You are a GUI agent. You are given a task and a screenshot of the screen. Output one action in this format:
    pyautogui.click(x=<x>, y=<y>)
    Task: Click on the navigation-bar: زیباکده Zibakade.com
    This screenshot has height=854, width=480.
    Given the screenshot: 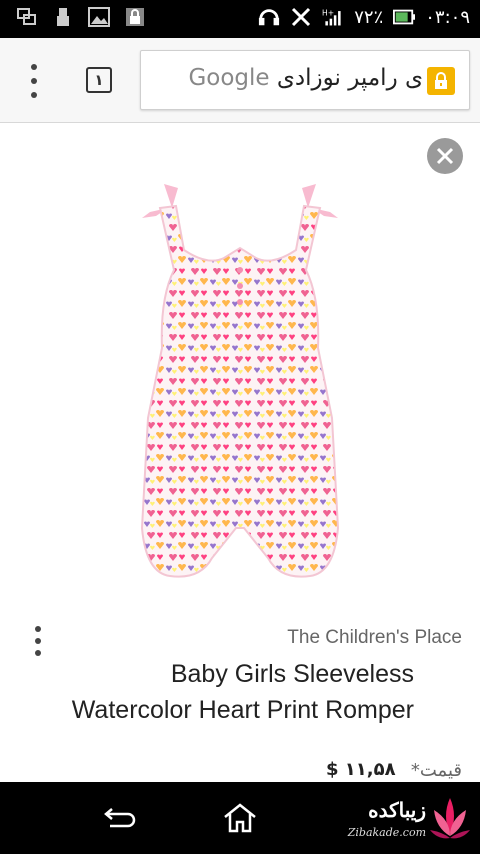 What is the action you would take?
    pyautogui.click(x=240, y=818)
    